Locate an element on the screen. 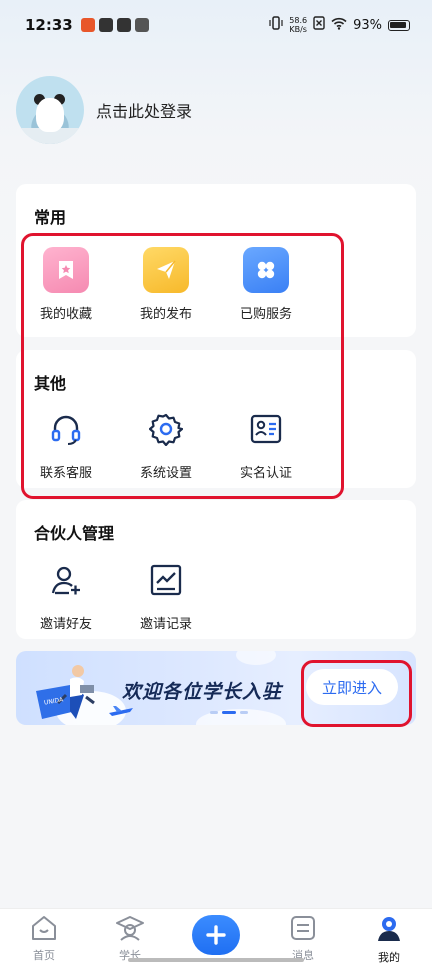  section-title-common: 常用 is located at coordinates (50, 217).